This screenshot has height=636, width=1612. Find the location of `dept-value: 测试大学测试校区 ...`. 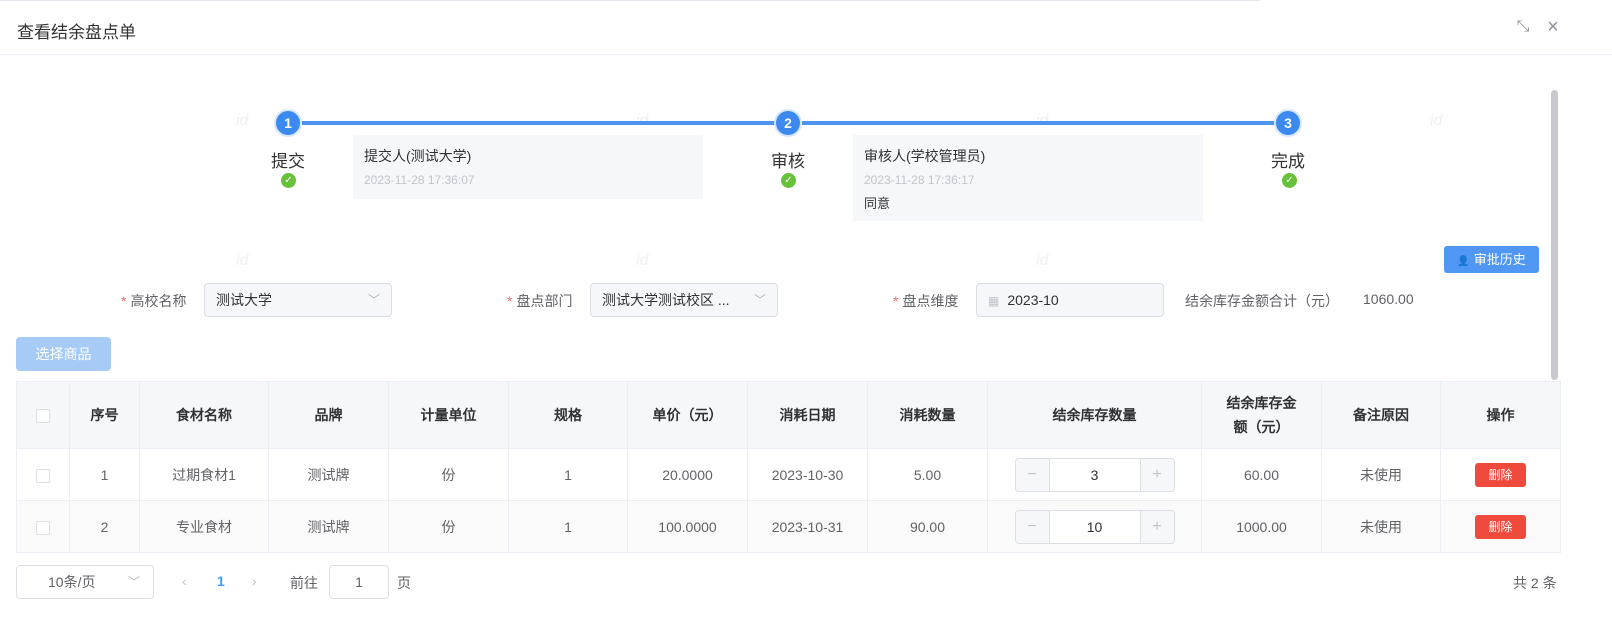

dept-value: 测试大学测试校区 ... is located at coordinates (666, 300).